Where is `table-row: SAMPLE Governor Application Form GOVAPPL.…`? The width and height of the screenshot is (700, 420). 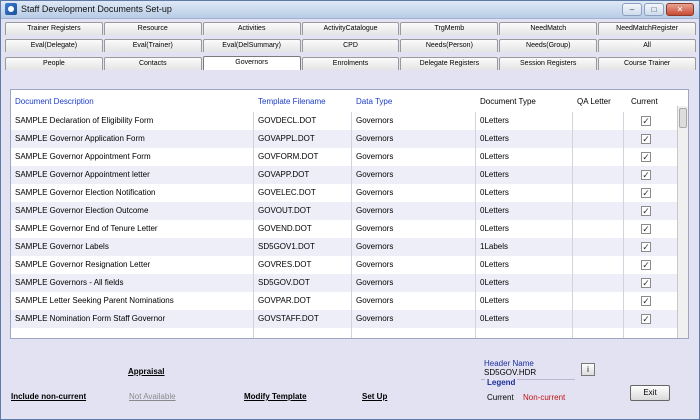 table-row: SAMPLE Governor Application Form GOVAPPL.… is located at coordinates (344, 139).